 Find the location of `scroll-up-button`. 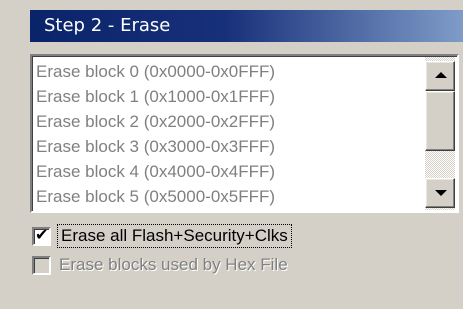

scroll-up-button is located at coordinates (440, 76).